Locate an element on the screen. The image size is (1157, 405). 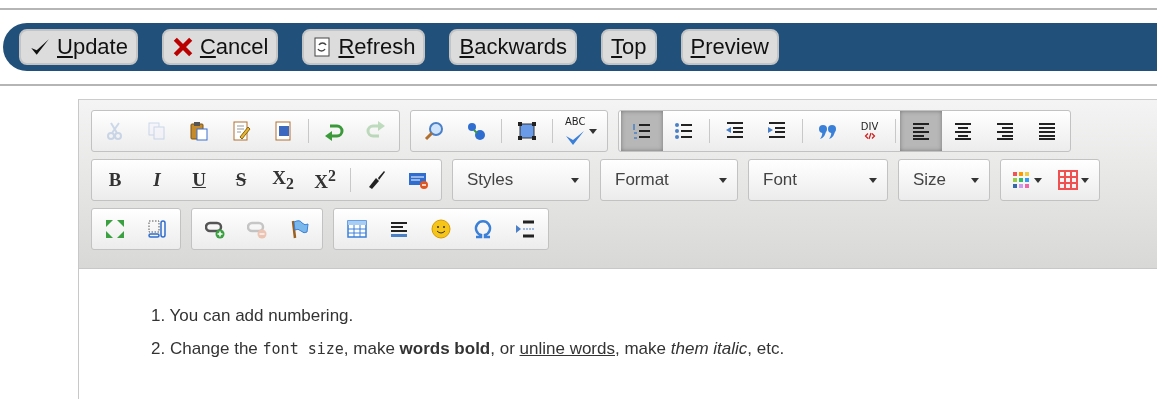
paste-icon is located at coordinates (199, 131).